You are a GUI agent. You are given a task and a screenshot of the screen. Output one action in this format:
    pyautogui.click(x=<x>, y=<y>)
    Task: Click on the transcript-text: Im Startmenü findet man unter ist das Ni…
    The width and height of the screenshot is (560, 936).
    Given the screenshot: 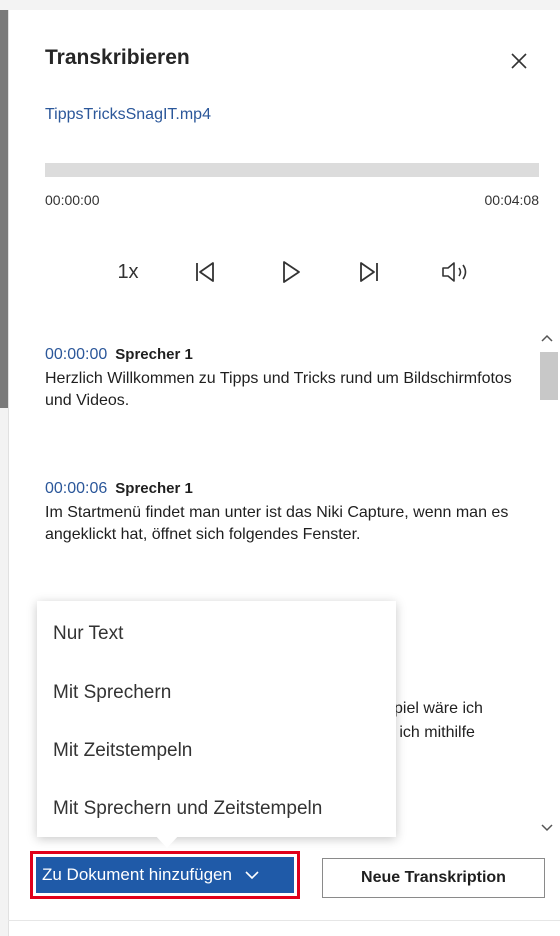 What is the action you would take?
    pyautogui.click(x=277, y=523)
    